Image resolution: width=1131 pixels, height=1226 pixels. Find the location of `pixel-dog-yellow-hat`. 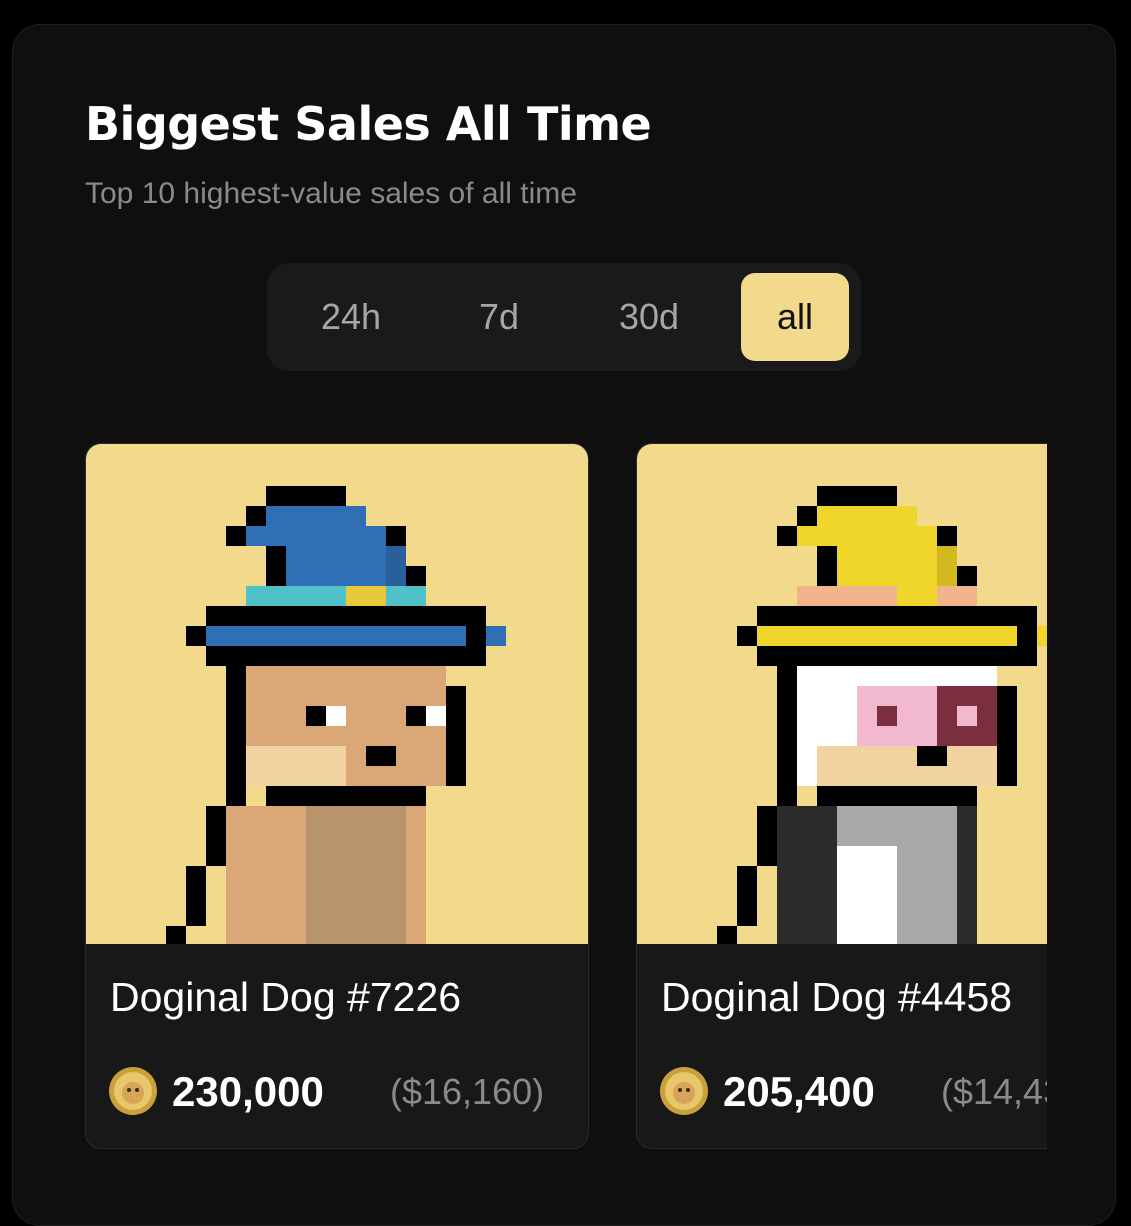

pixel-dog-yellow-hat is located at coordinates (887, 715).